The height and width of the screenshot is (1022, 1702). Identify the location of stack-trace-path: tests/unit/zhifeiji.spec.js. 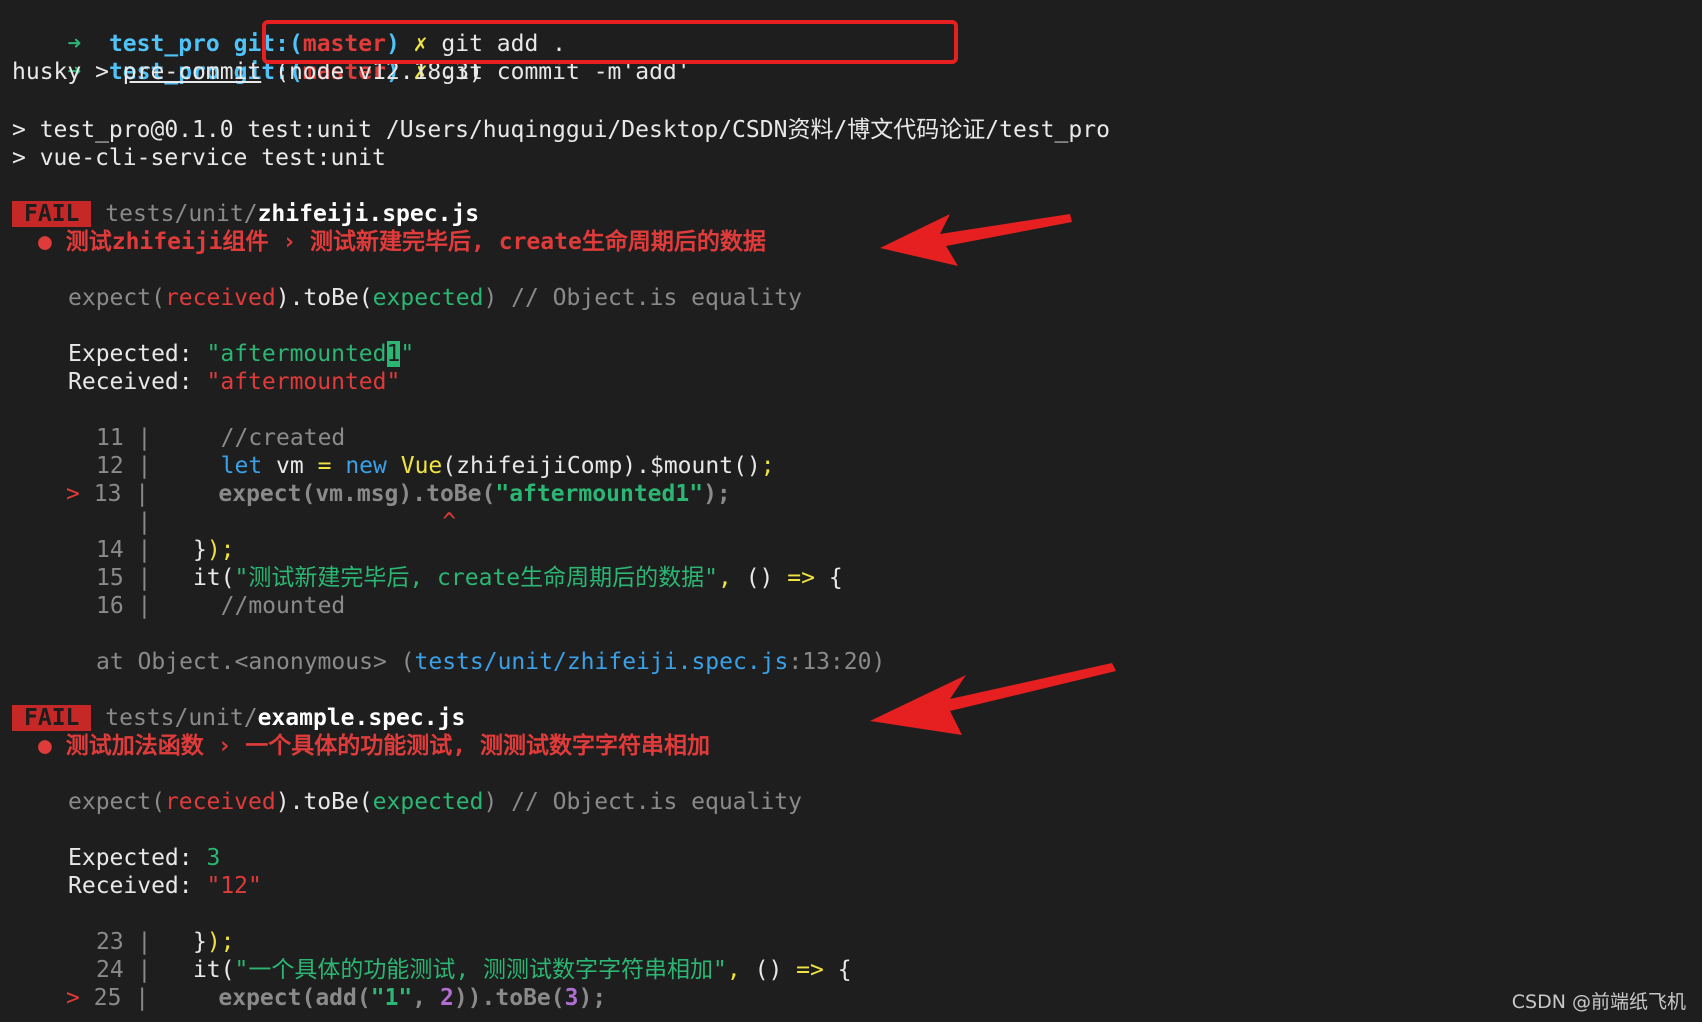
(602, 662).